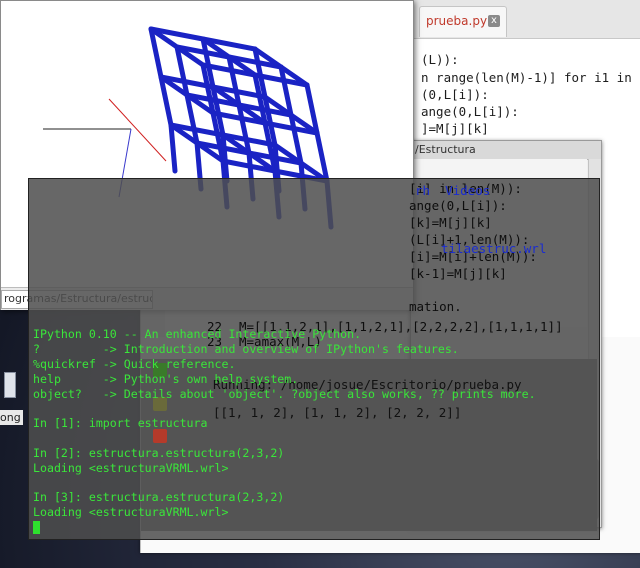 The height and width of the screenshot is (568, 640). Describe the element at coordinates (457, 21) in the screenshot. I see `tab-label: prueba.py` at that location.